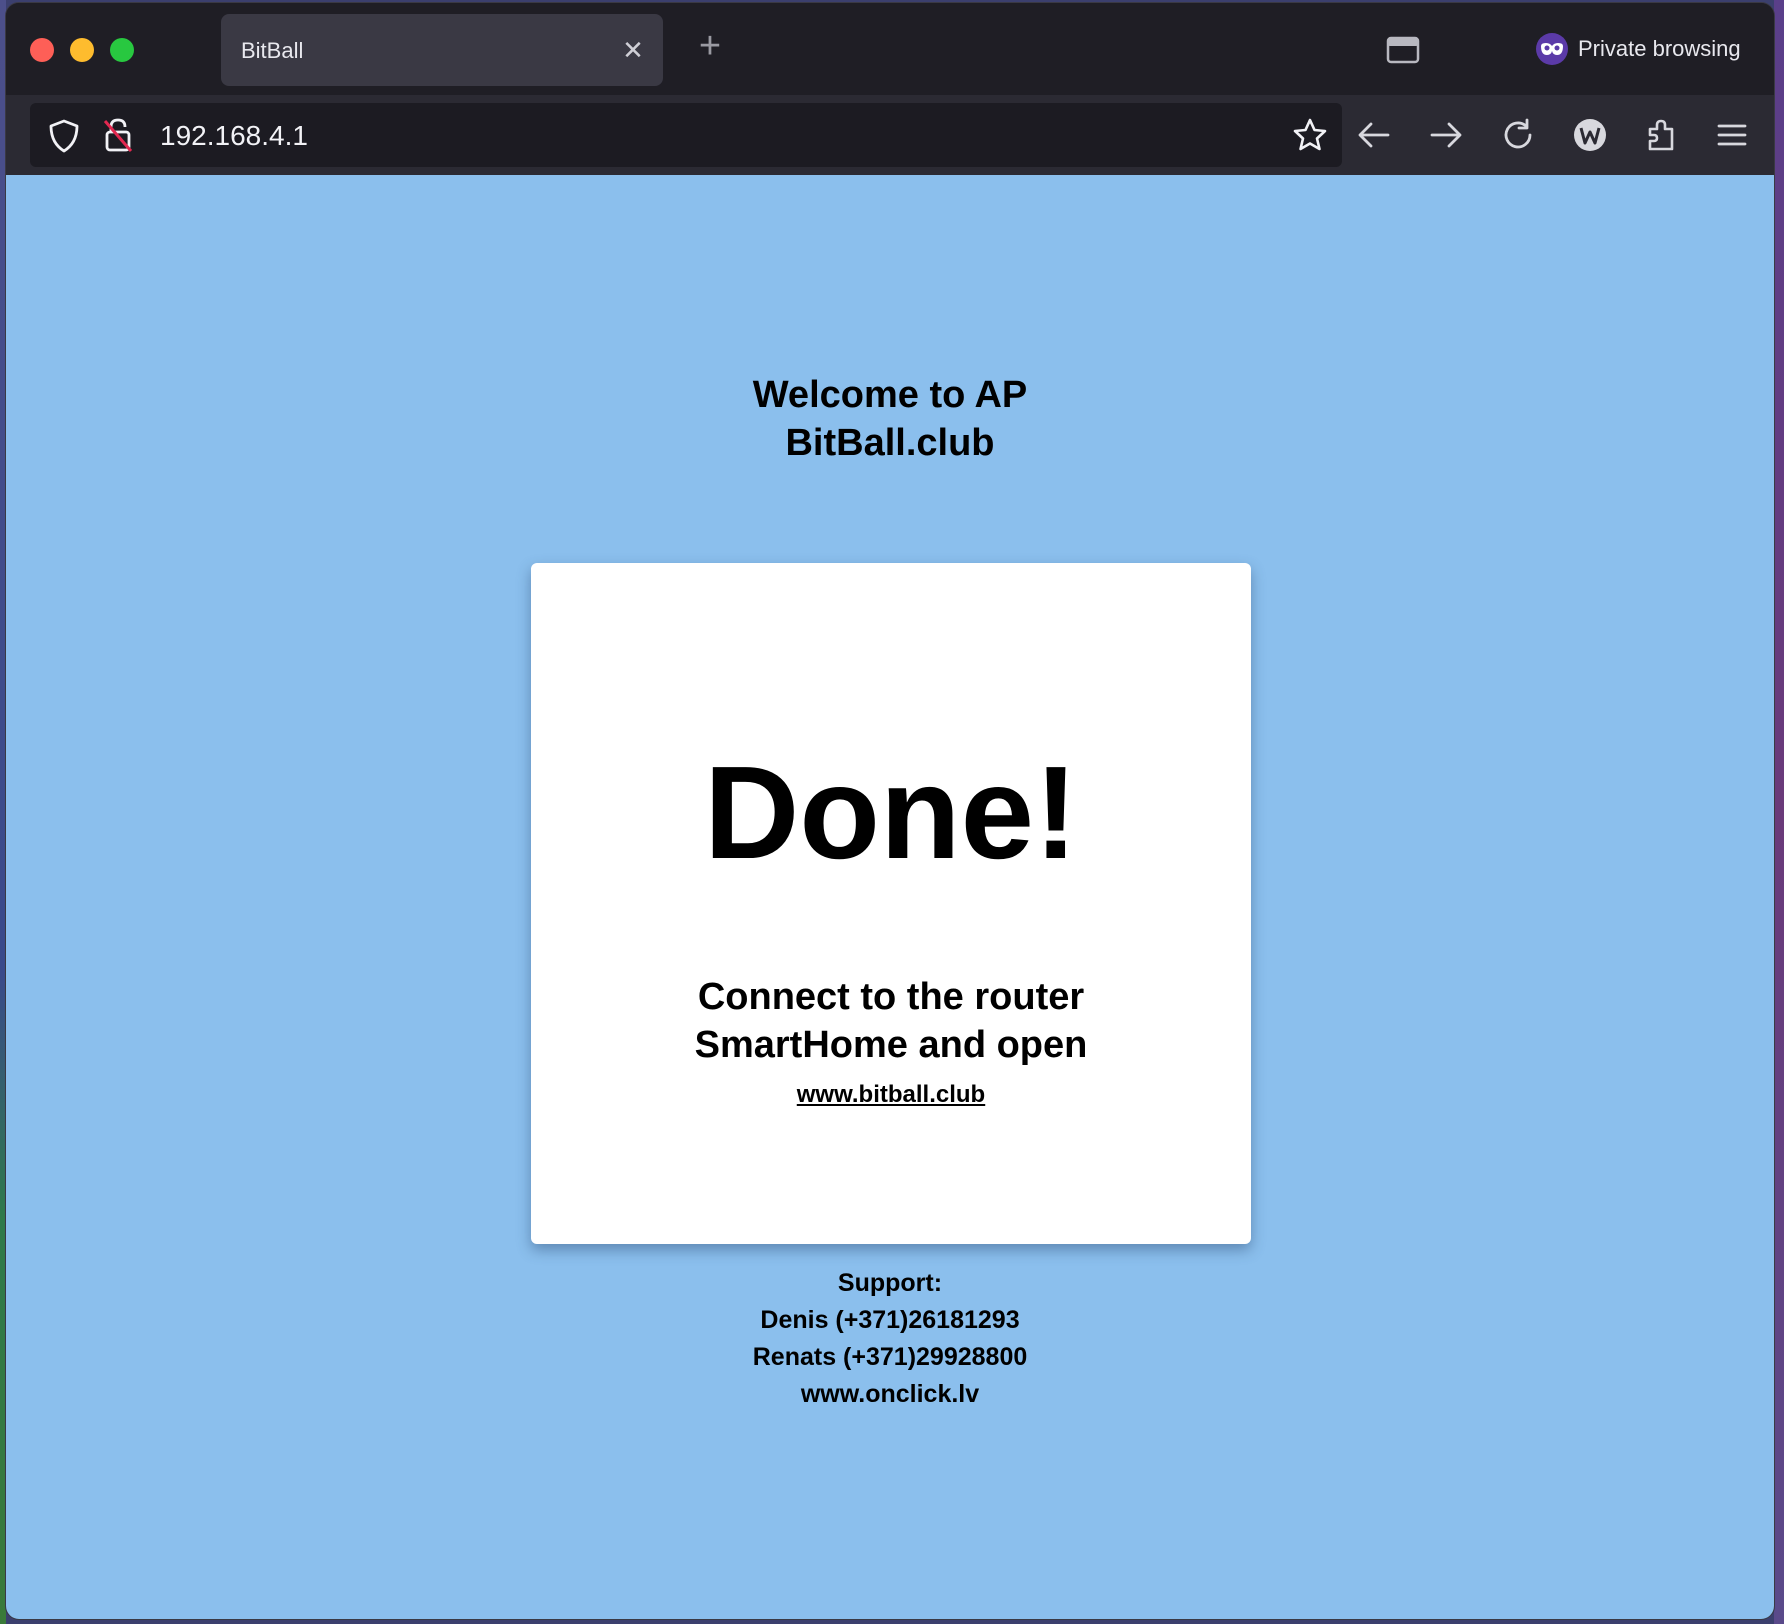  What do you see at coordinates (1732, 135) in the screenshot?
I see `menu-icon` at bounding box center [1732, 135].